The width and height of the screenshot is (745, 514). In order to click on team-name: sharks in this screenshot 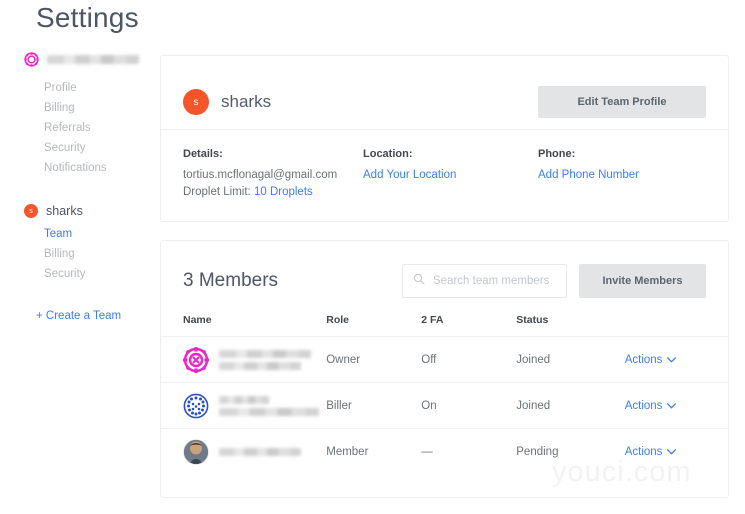, I will do `click(246, 101)`.